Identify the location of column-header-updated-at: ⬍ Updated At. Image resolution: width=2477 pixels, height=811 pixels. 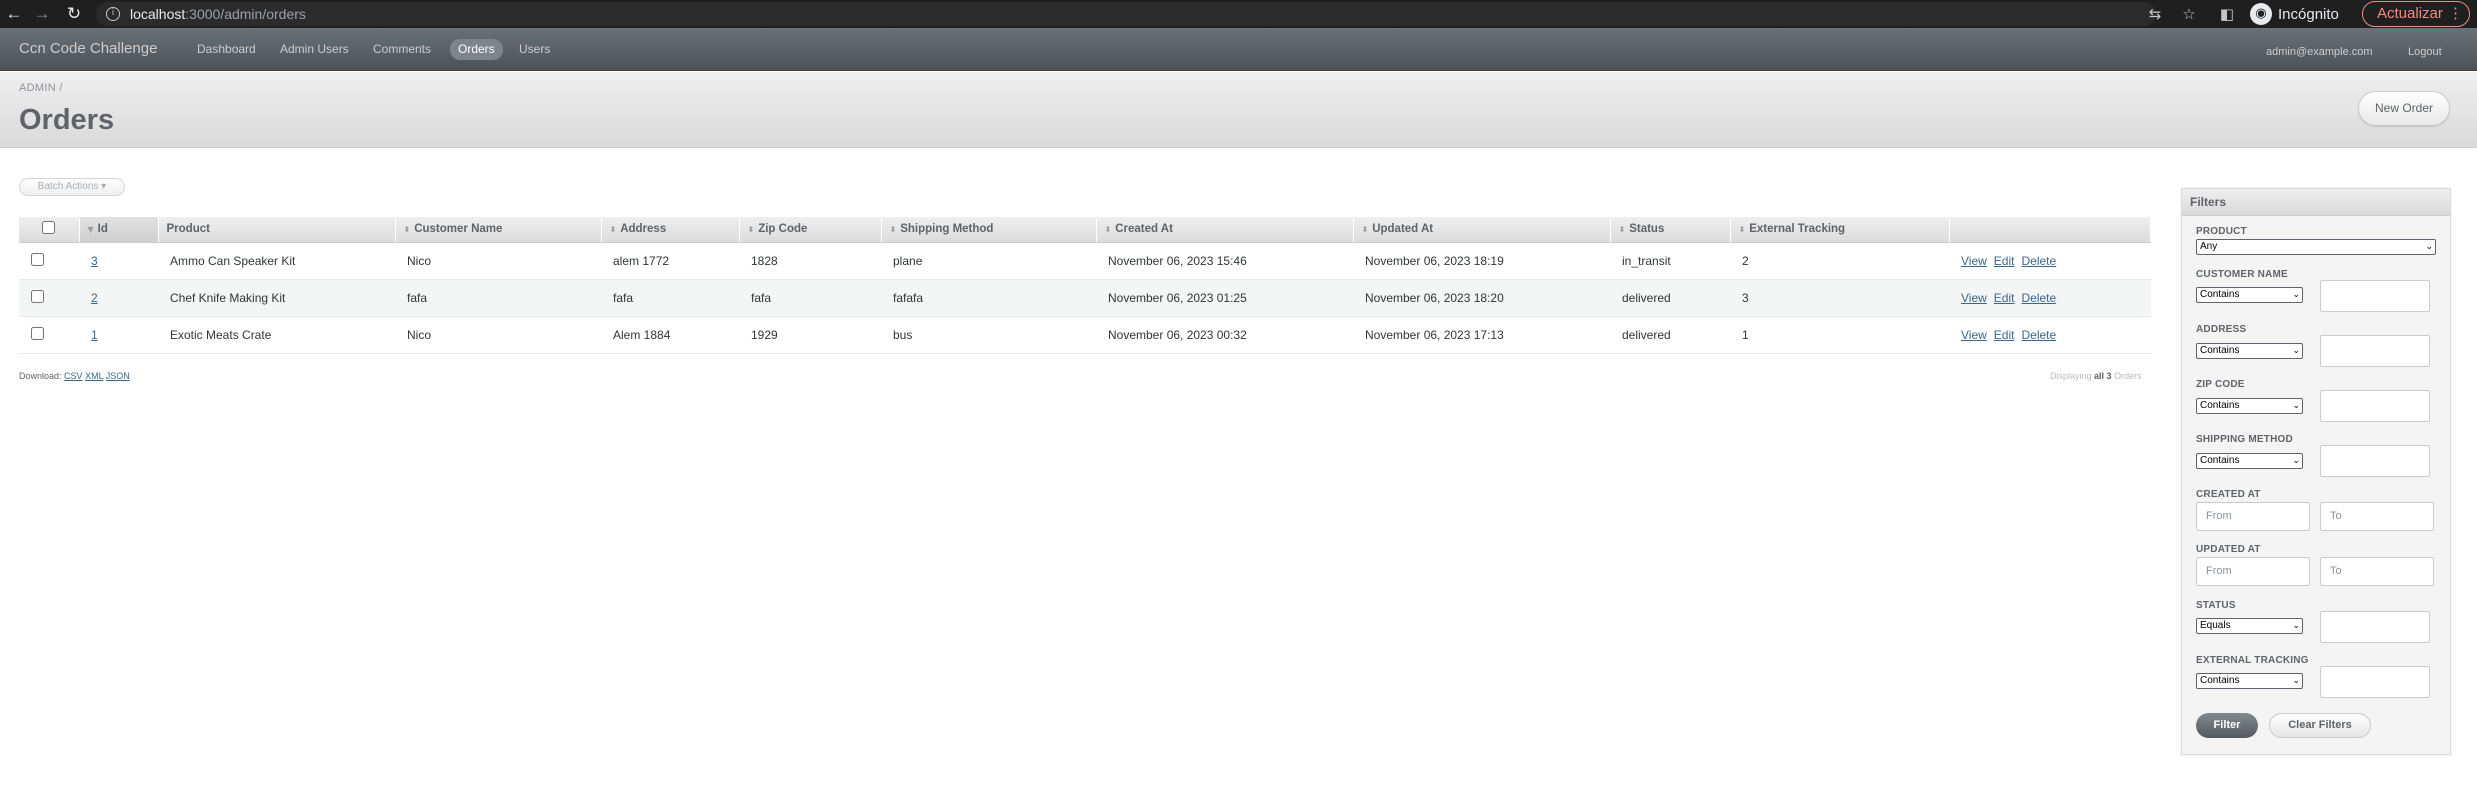
(1482, 230).